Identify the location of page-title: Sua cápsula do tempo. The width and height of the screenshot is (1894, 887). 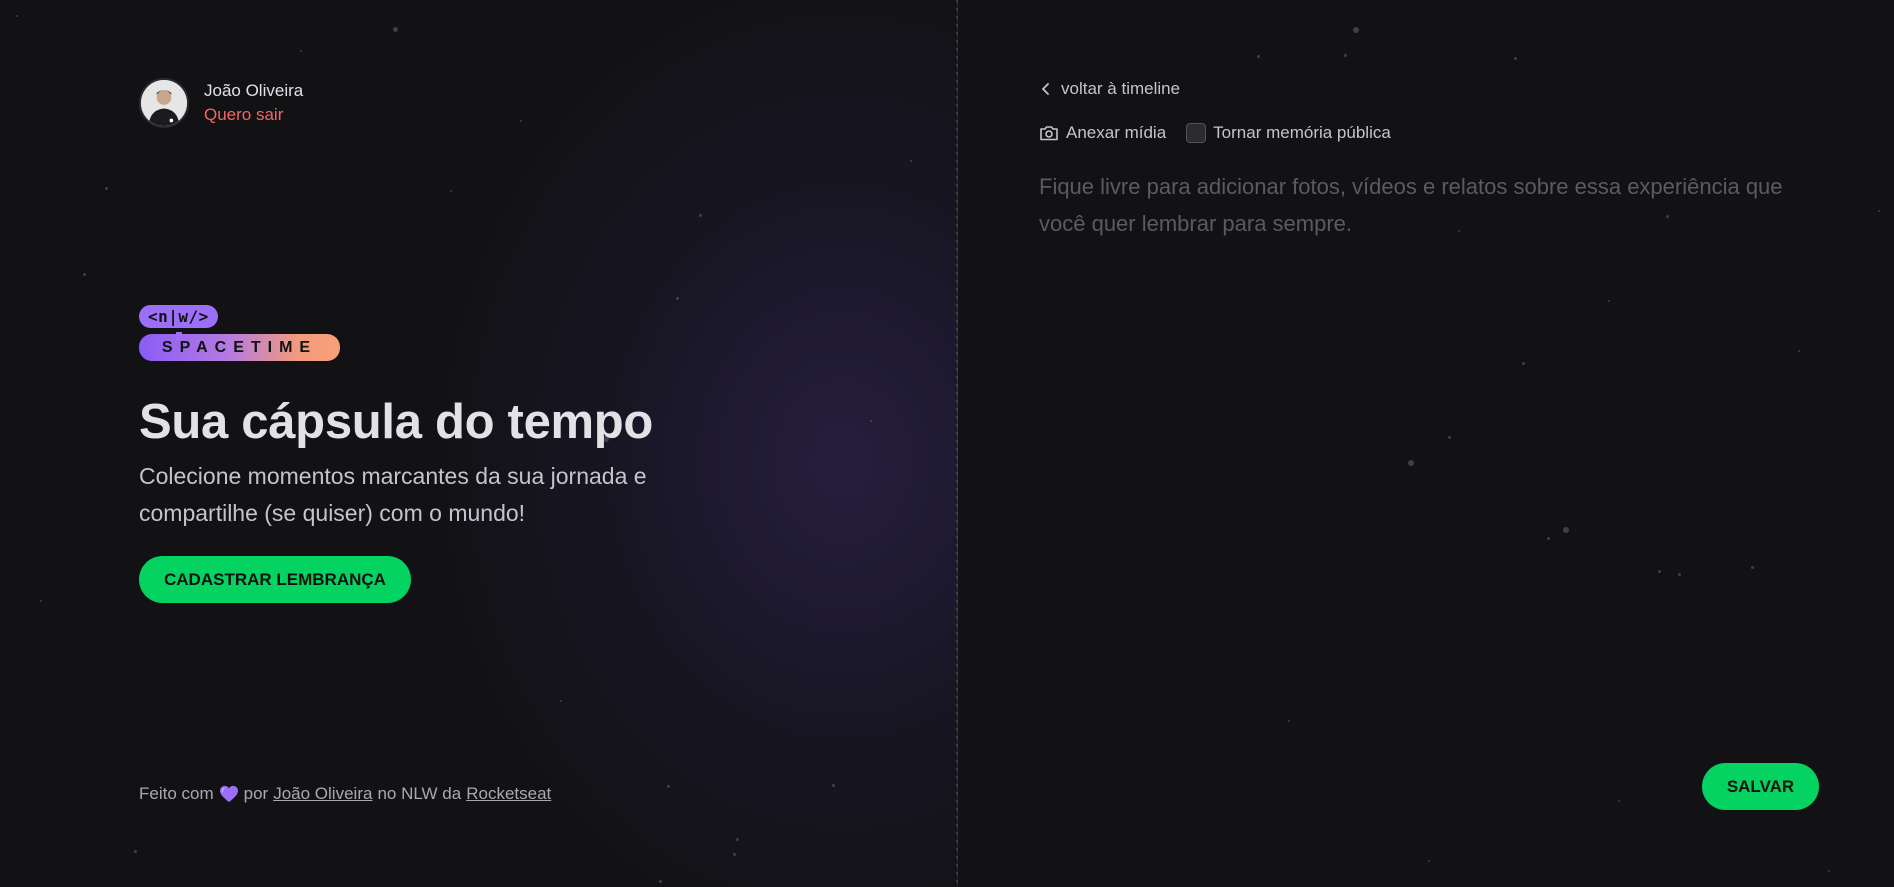
(396, 422).